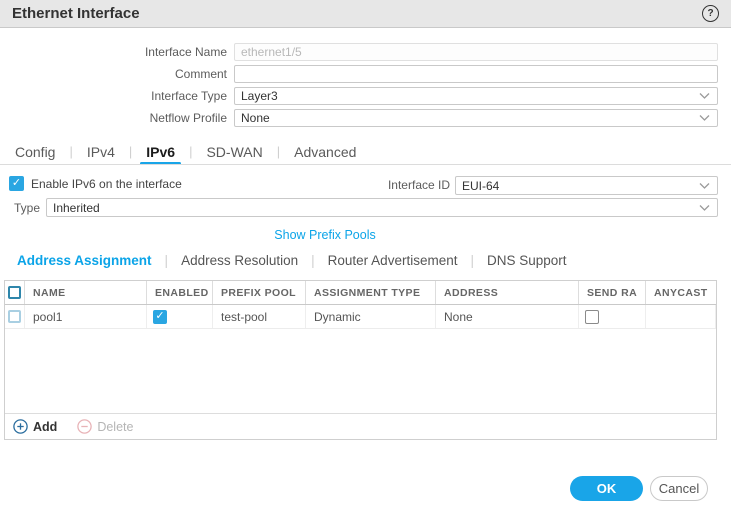  I want to click on form-row-comment: Comment, so click(359, 74).